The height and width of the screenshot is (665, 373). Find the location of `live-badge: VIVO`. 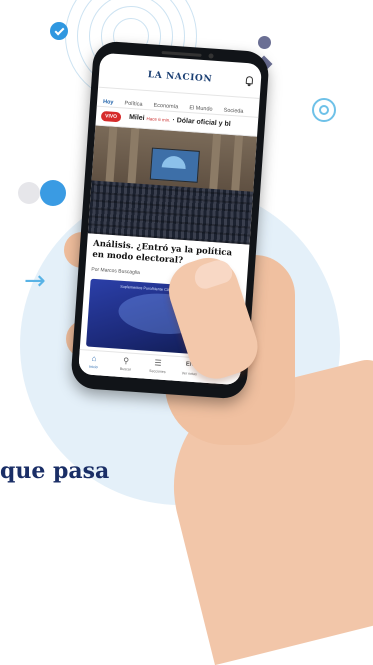

live-badge: VIVO is located at coordinates (111, 116).